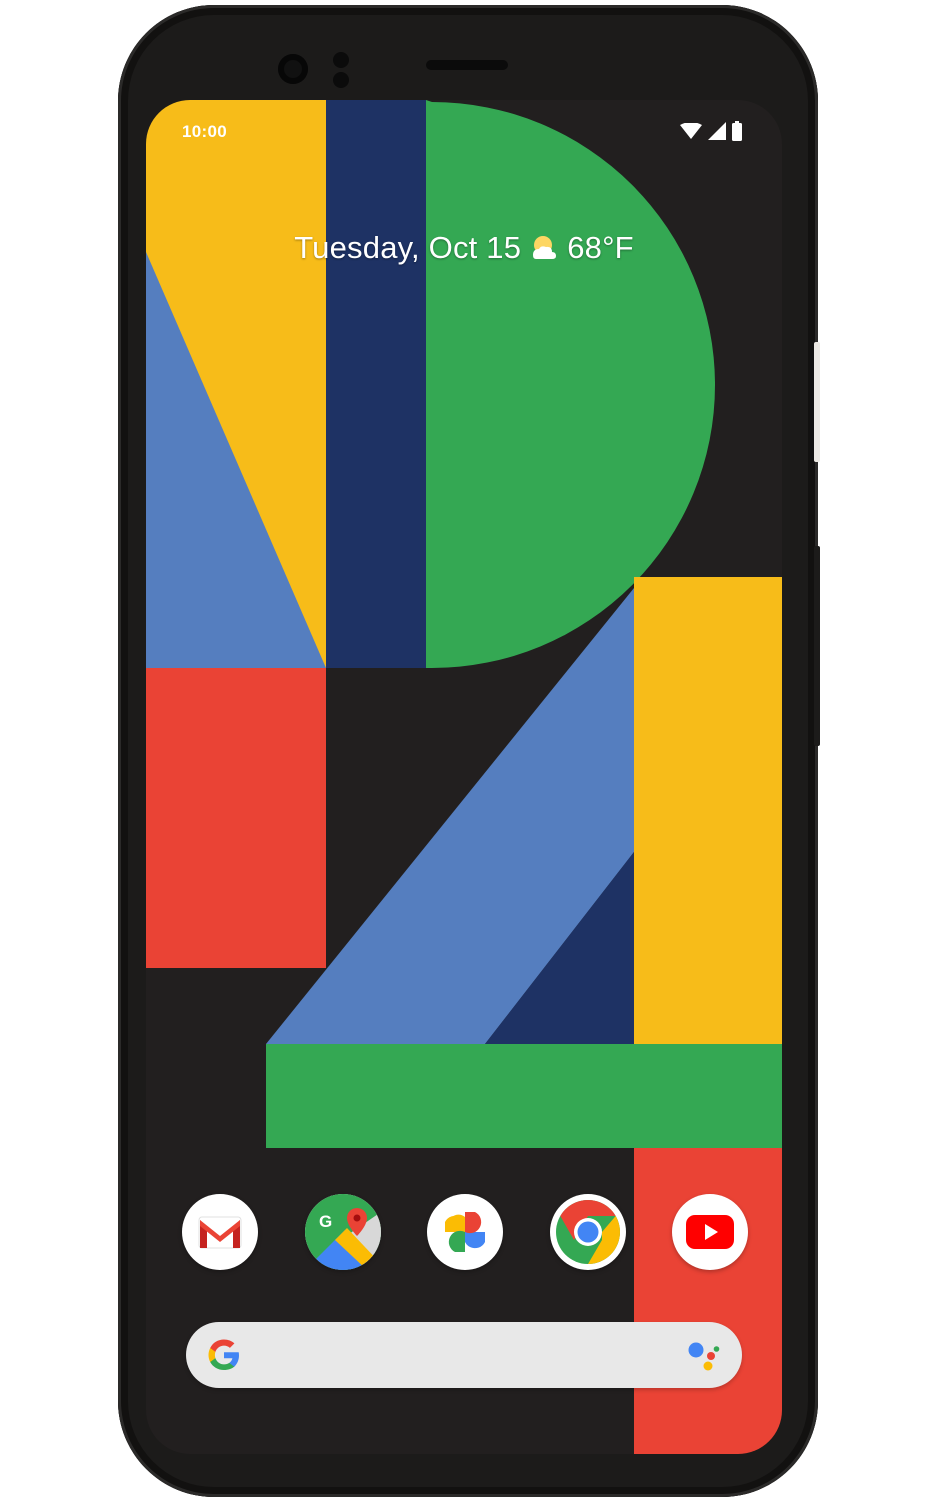 This screenshot has height=1500, width=934. I want to click on youtube-icon, so click(710, 1232).